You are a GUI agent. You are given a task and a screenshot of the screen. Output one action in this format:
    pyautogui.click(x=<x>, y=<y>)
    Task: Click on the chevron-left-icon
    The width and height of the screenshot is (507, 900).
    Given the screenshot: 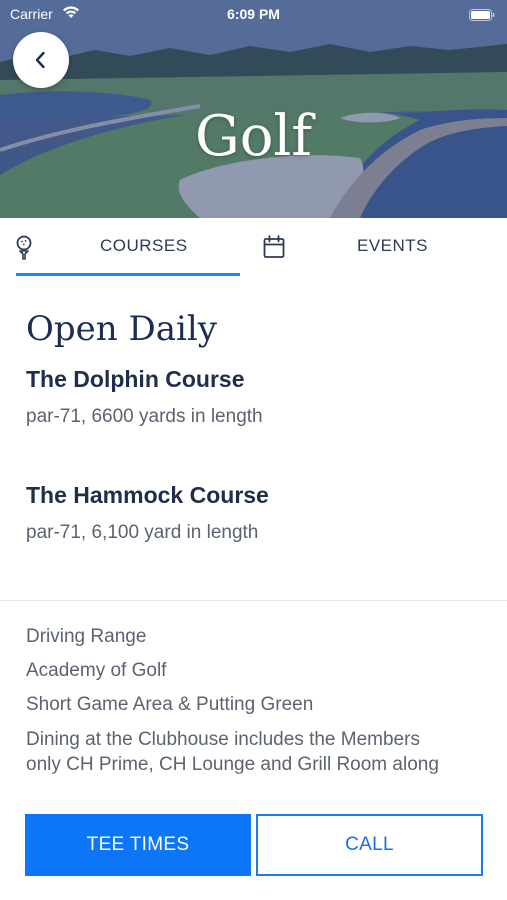 What is the action you would take?
    pyautogui.click(x=40, y=60)
    